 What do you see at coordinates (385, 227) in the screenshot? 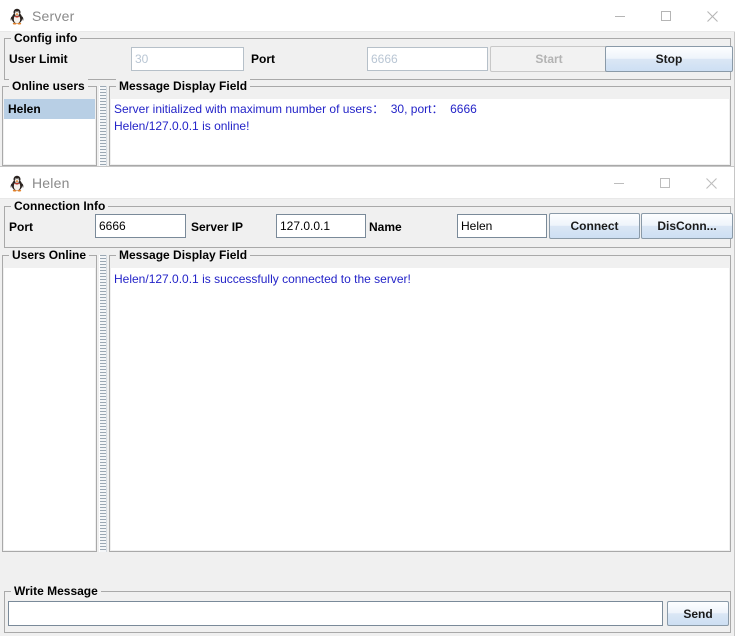
I see `name-label: Name` at bounding box center [385, 227].